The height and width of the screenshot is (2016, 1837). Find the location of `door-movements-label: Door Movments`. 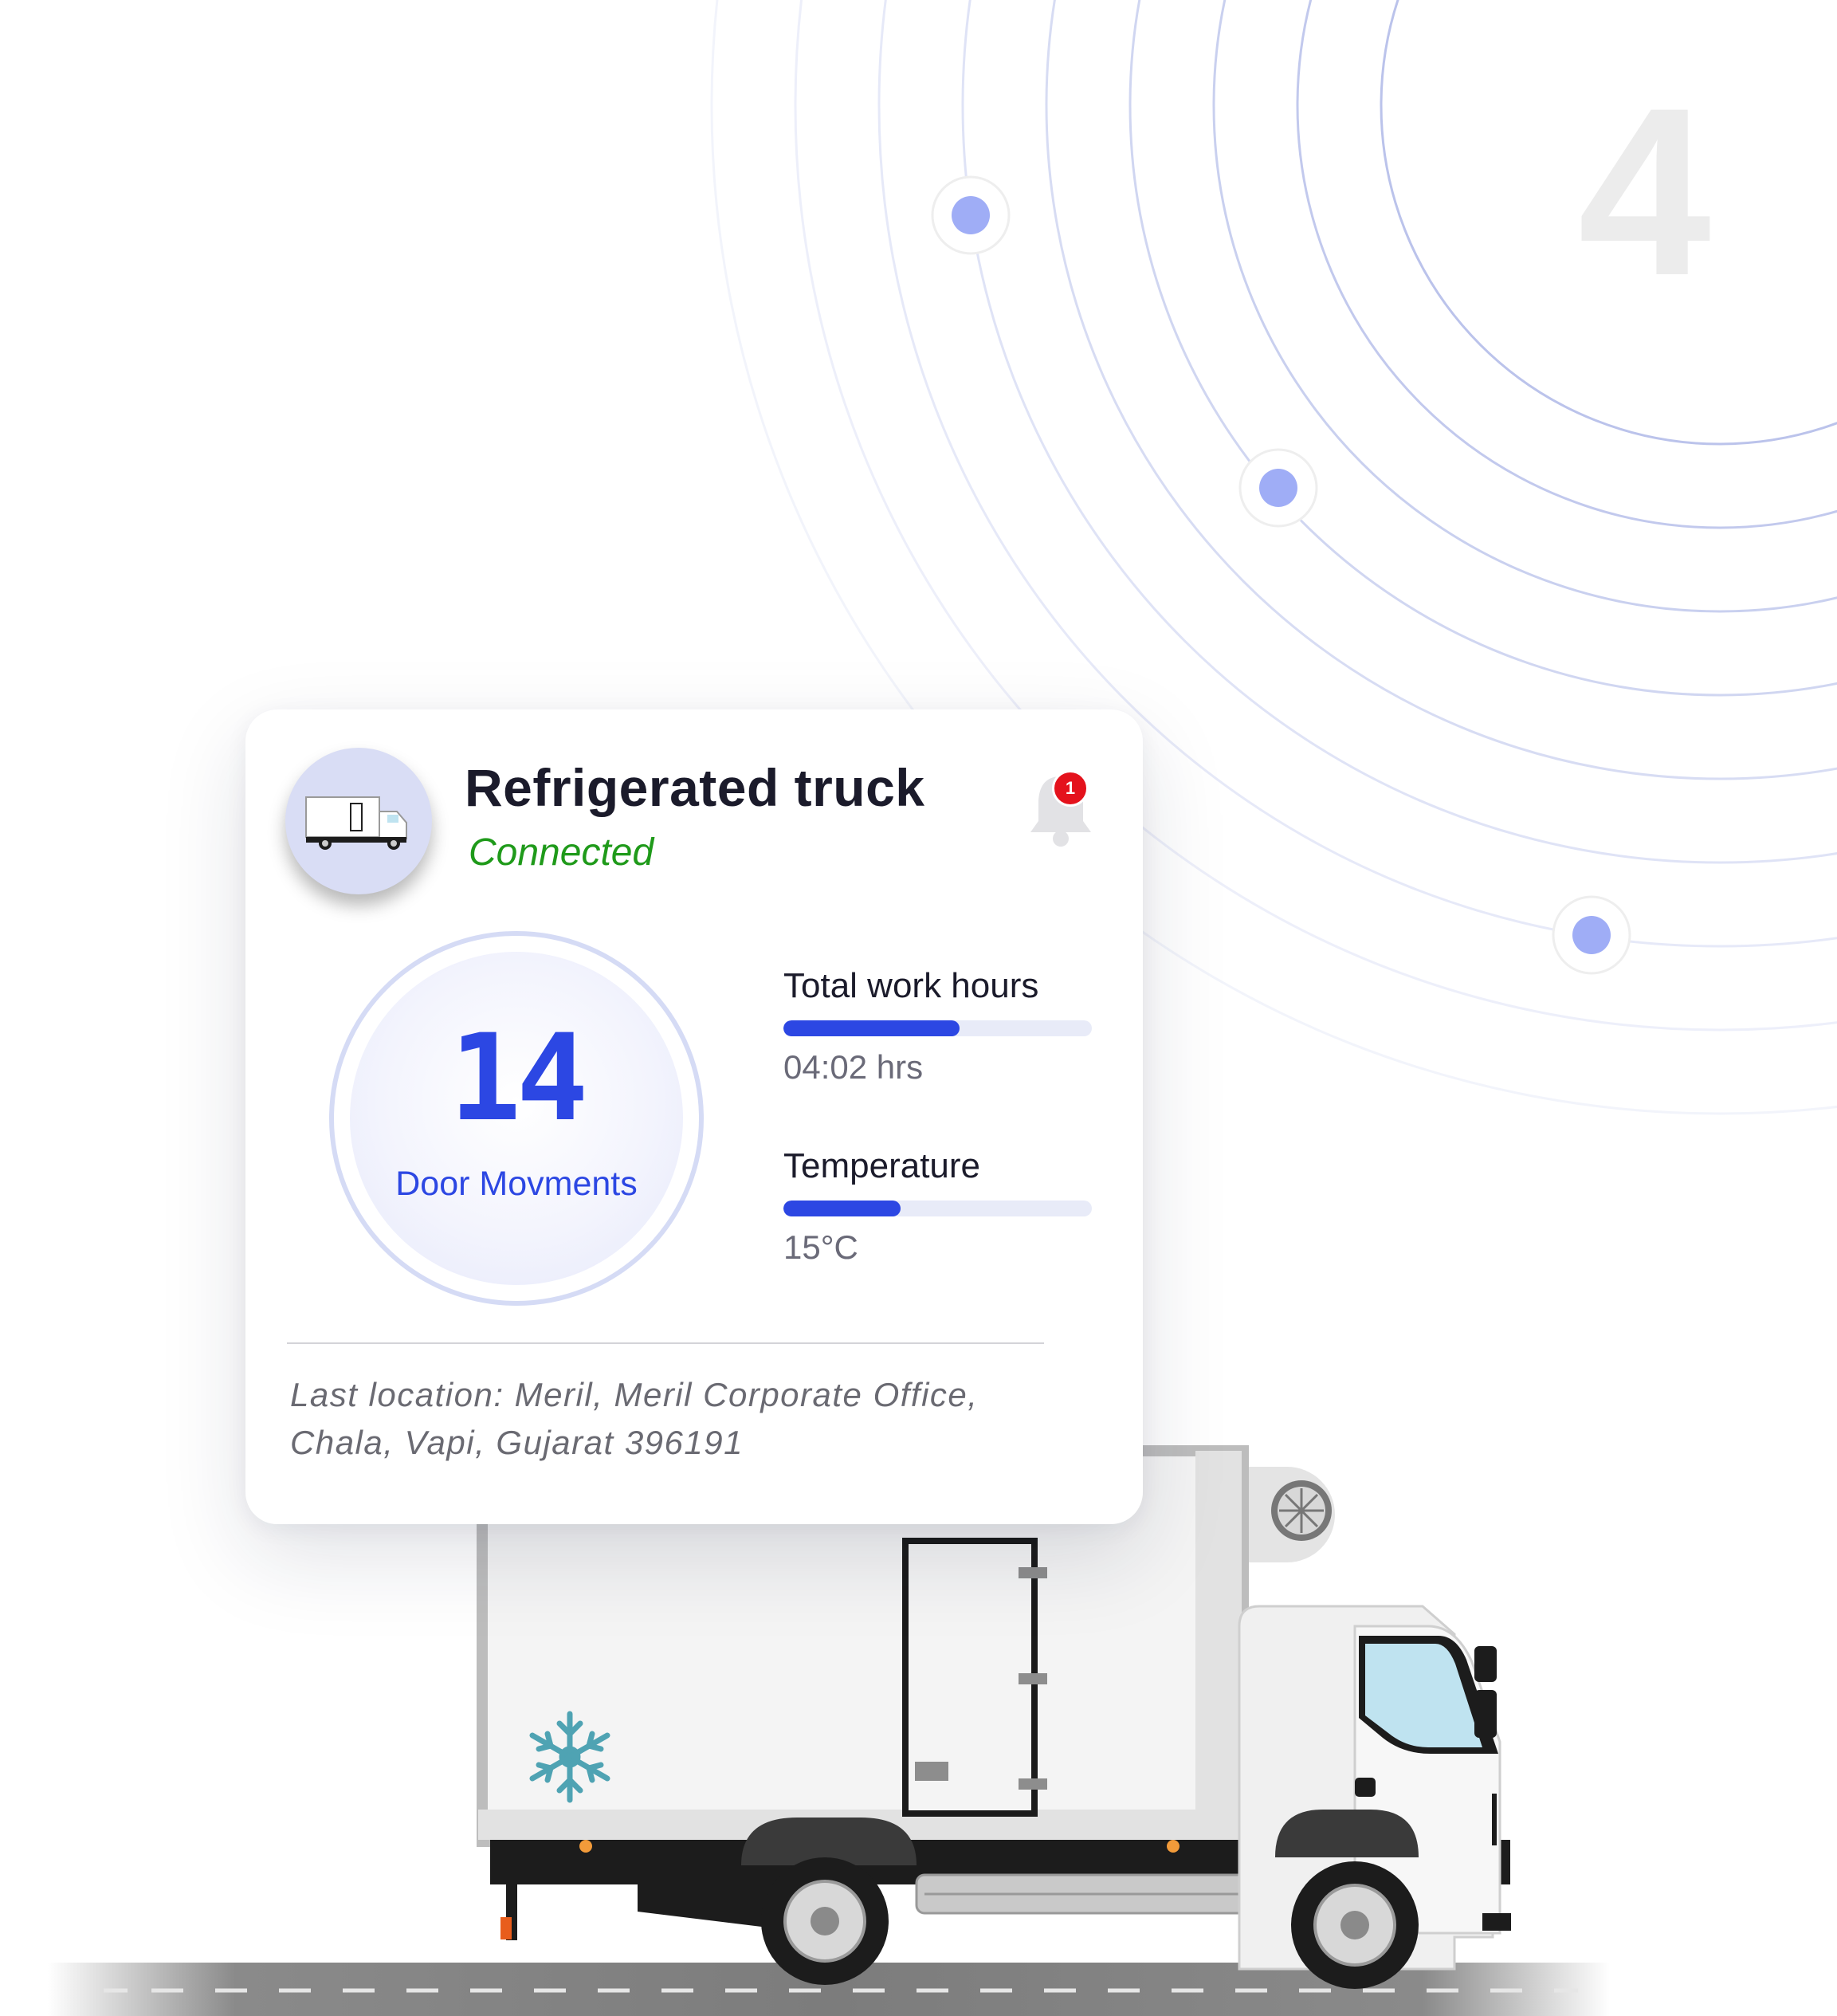

door-movements-label: Door Movments is located at coordinates (516, 1184).